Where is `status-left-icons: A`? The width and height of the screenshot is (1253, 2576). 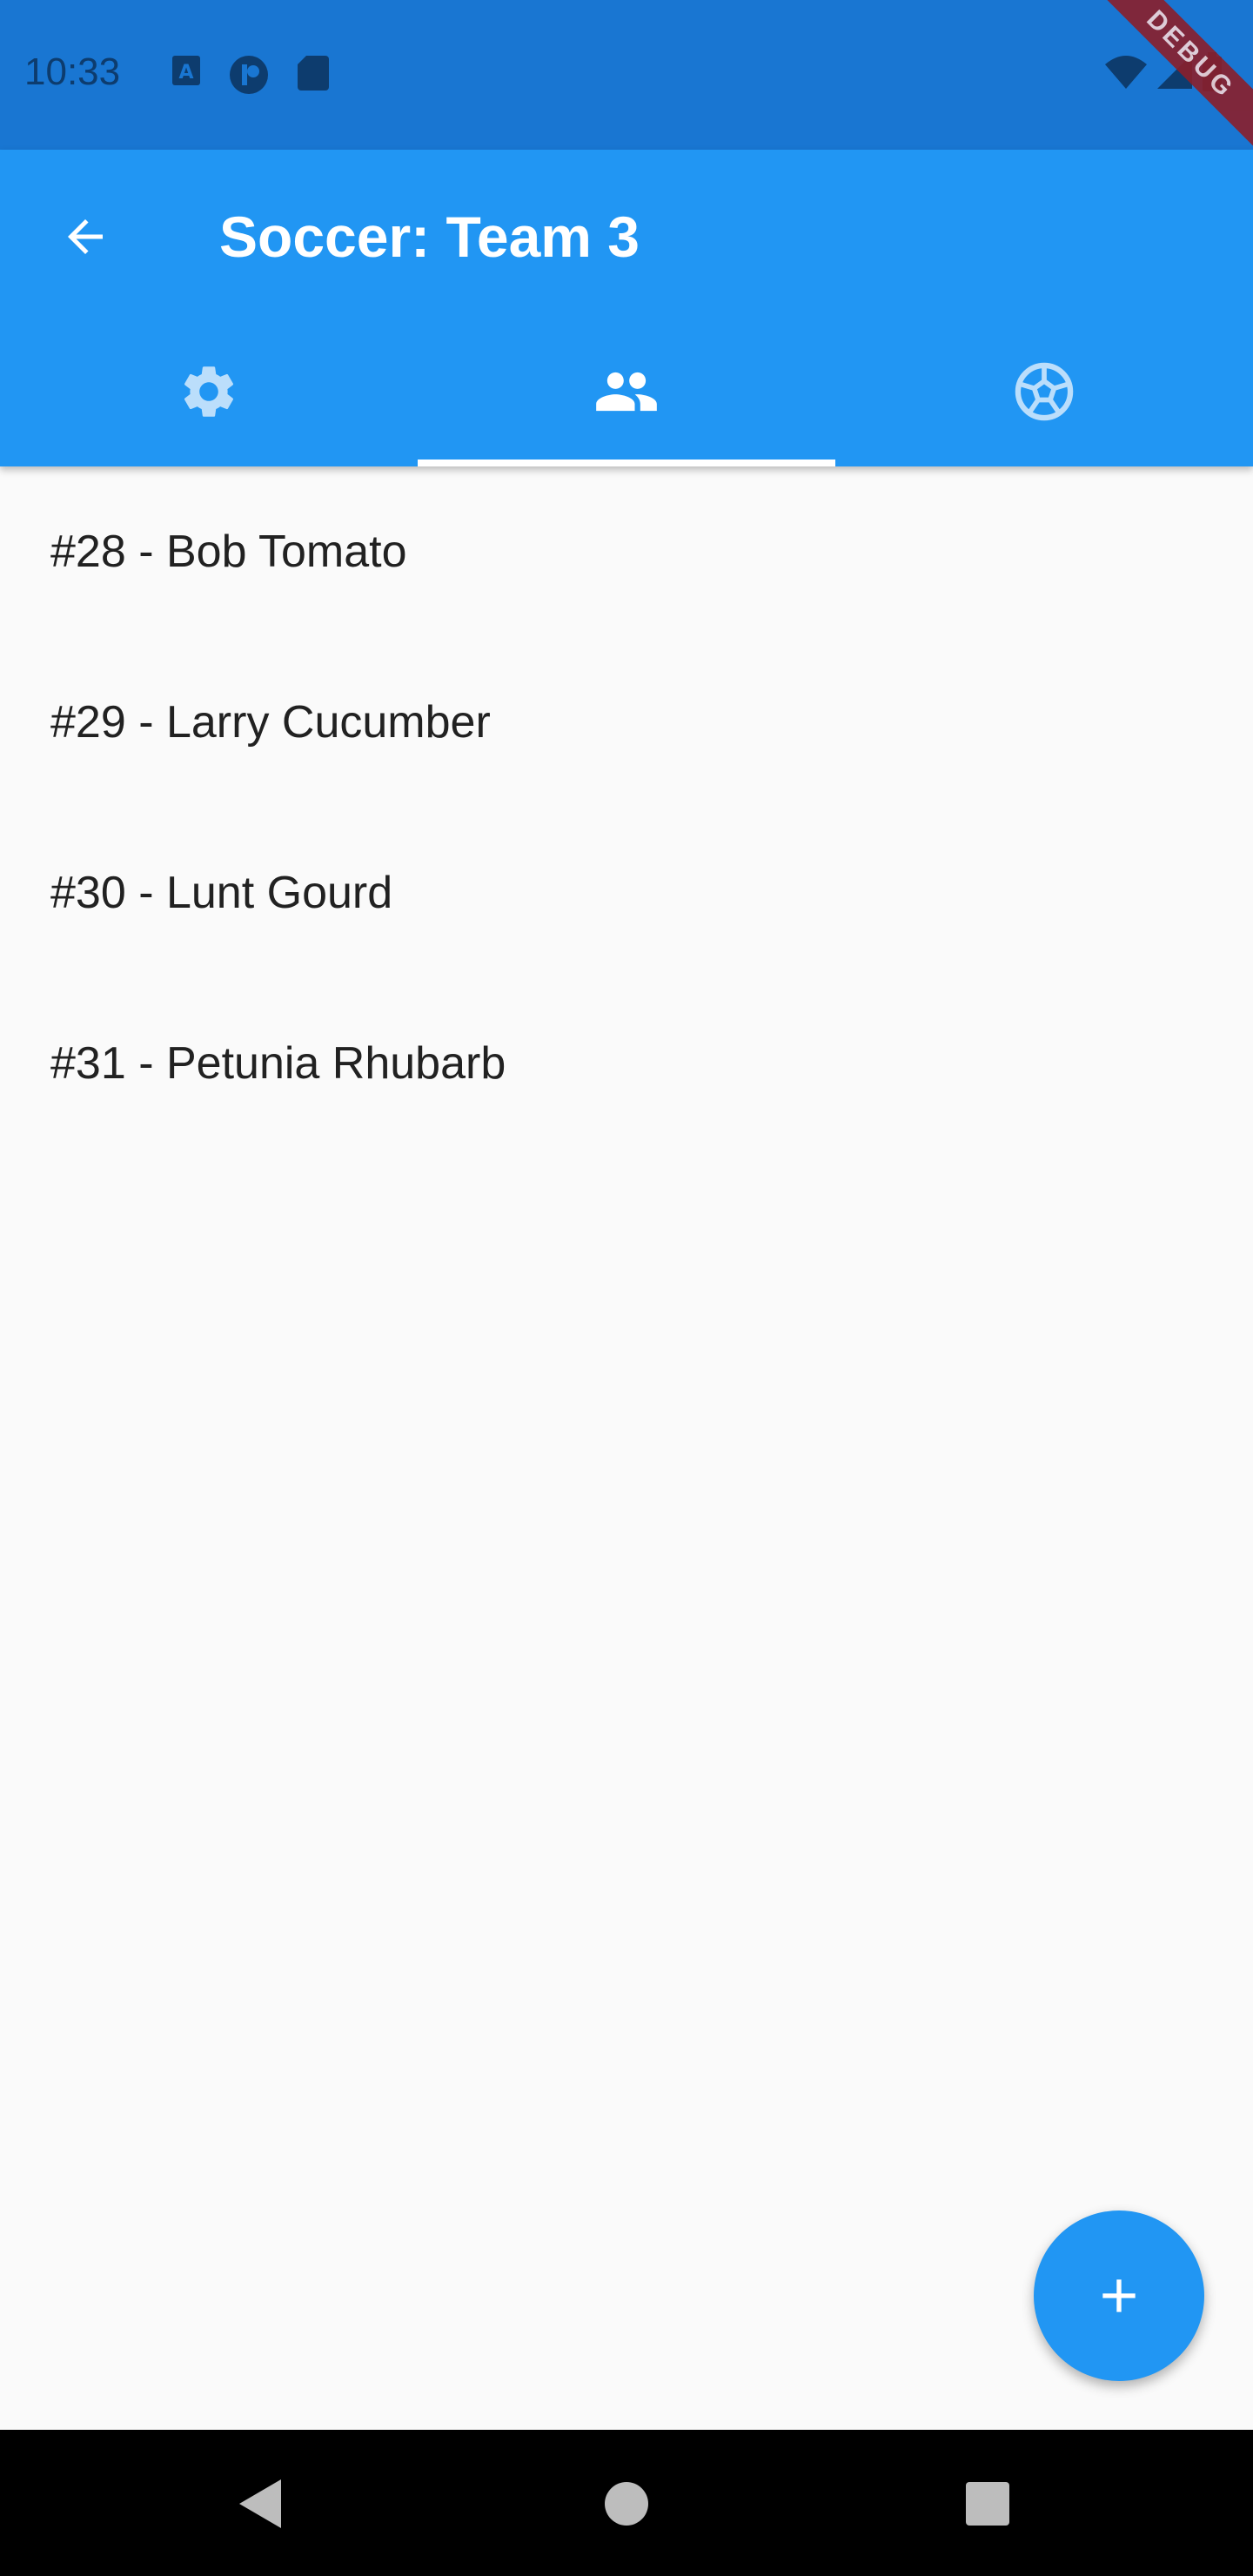
status-left-icons: A is located at coordinates (251, 77).